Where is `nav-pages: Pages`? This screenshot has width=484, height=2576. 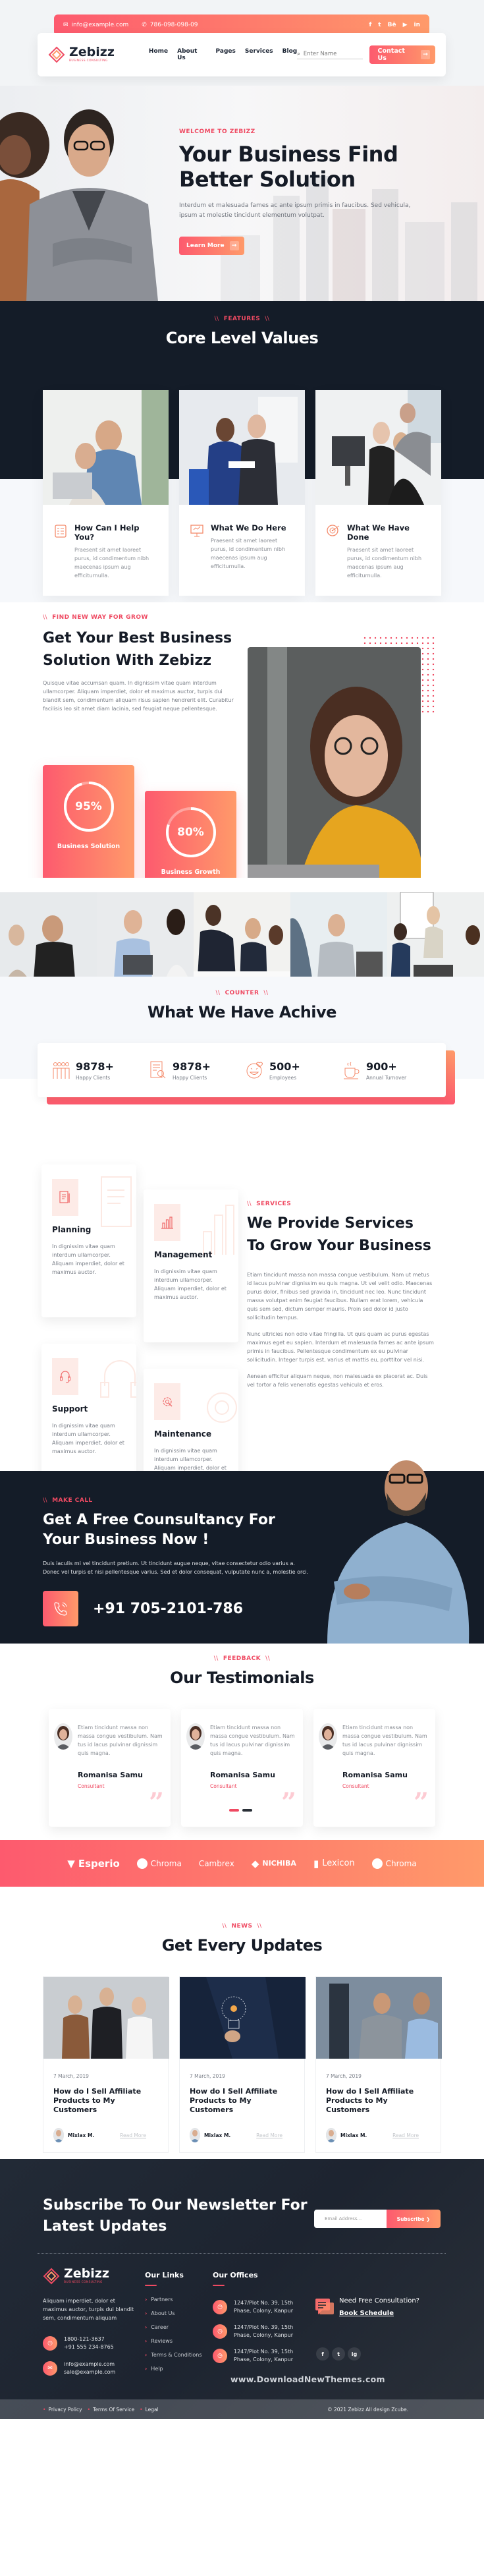
nav-pages: Pages is located at coordinates (226, 54).